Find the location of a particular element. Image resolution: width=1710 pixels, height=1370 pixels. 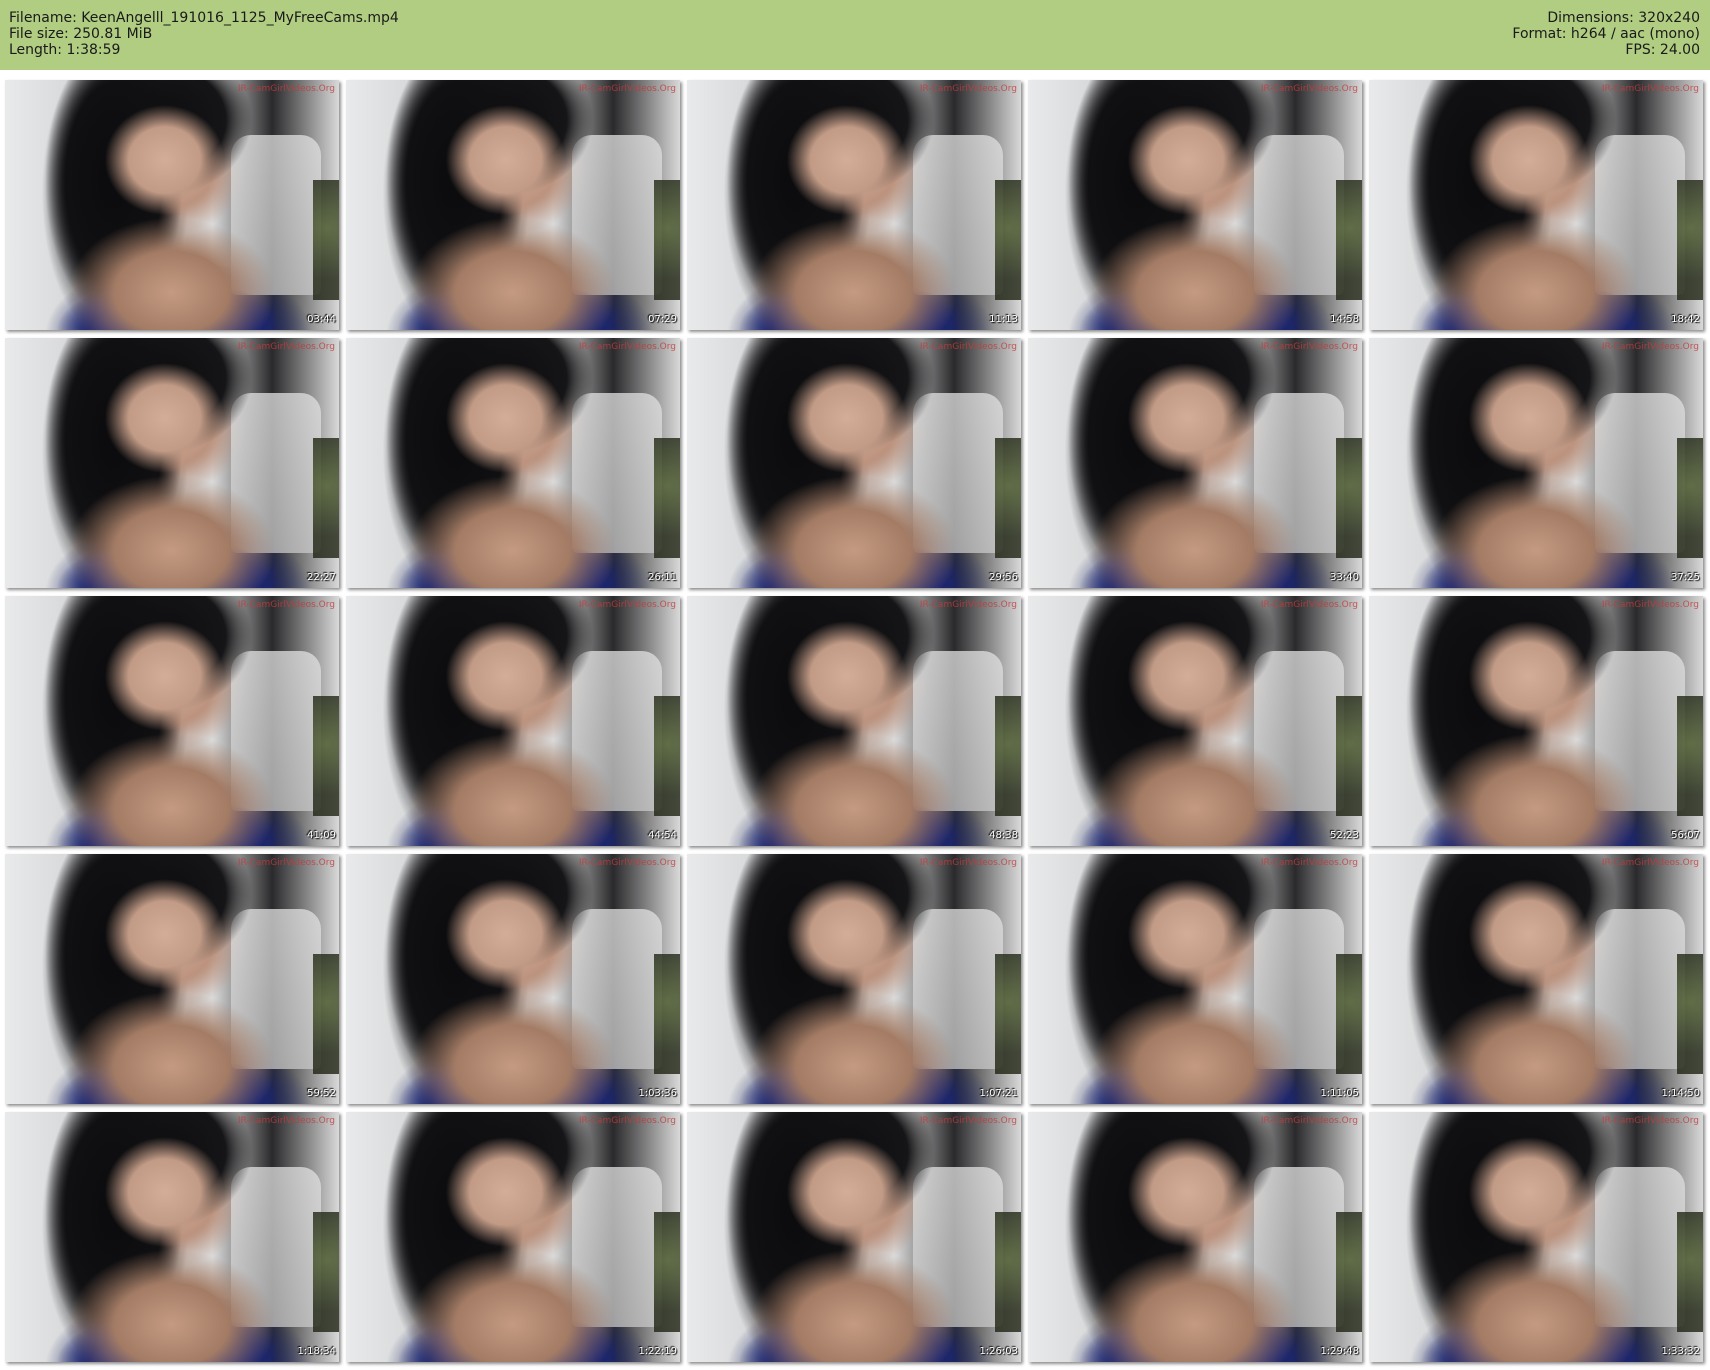

thumbnail-frame: IR-CamGirlVideos.Org 1:33:32 is located at coordinates (1536, 1237).